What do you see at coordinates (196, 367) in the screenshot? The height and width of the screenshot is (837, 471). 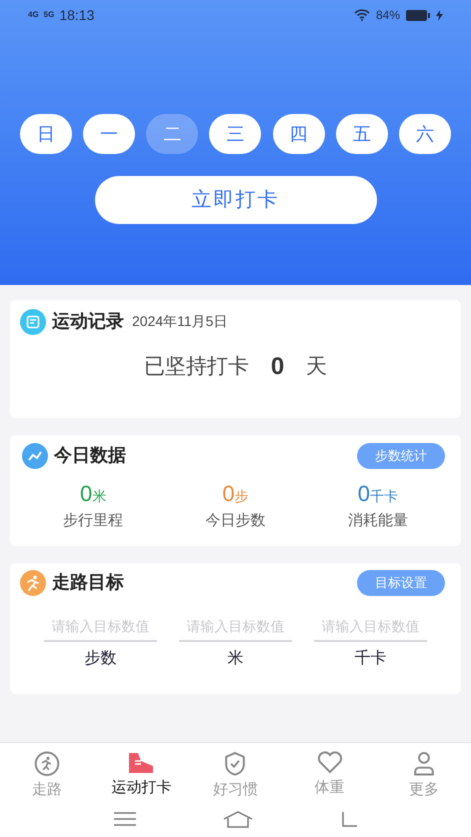 I see `streak-label: 已坚持打卡` at bounding box center [196, 367].